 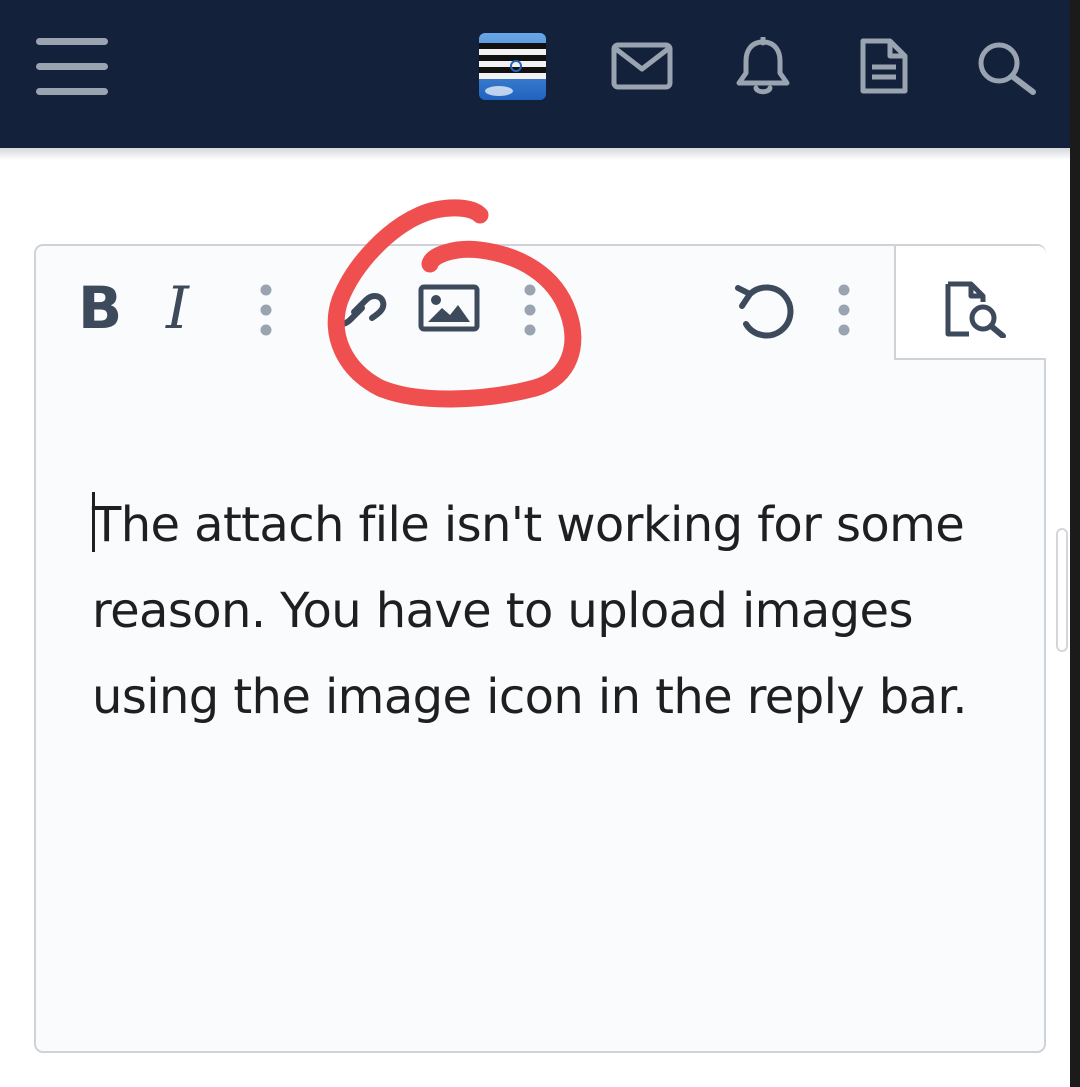 I want to click on more-insert-options-icon, so click(x=530, y=310).